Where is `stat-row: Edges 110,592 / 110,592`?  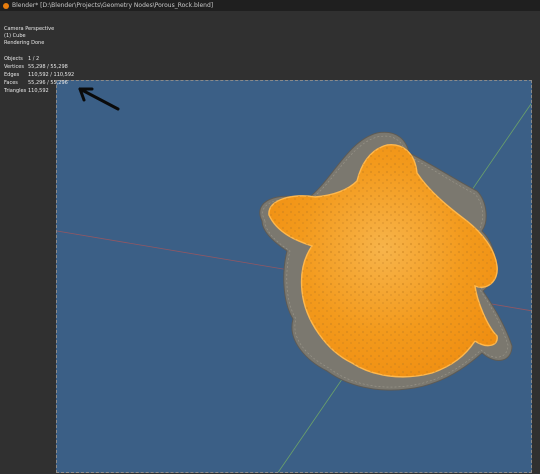 stat-row: Edges 110,592 / 110,592 is located at coordinates (39, 75).